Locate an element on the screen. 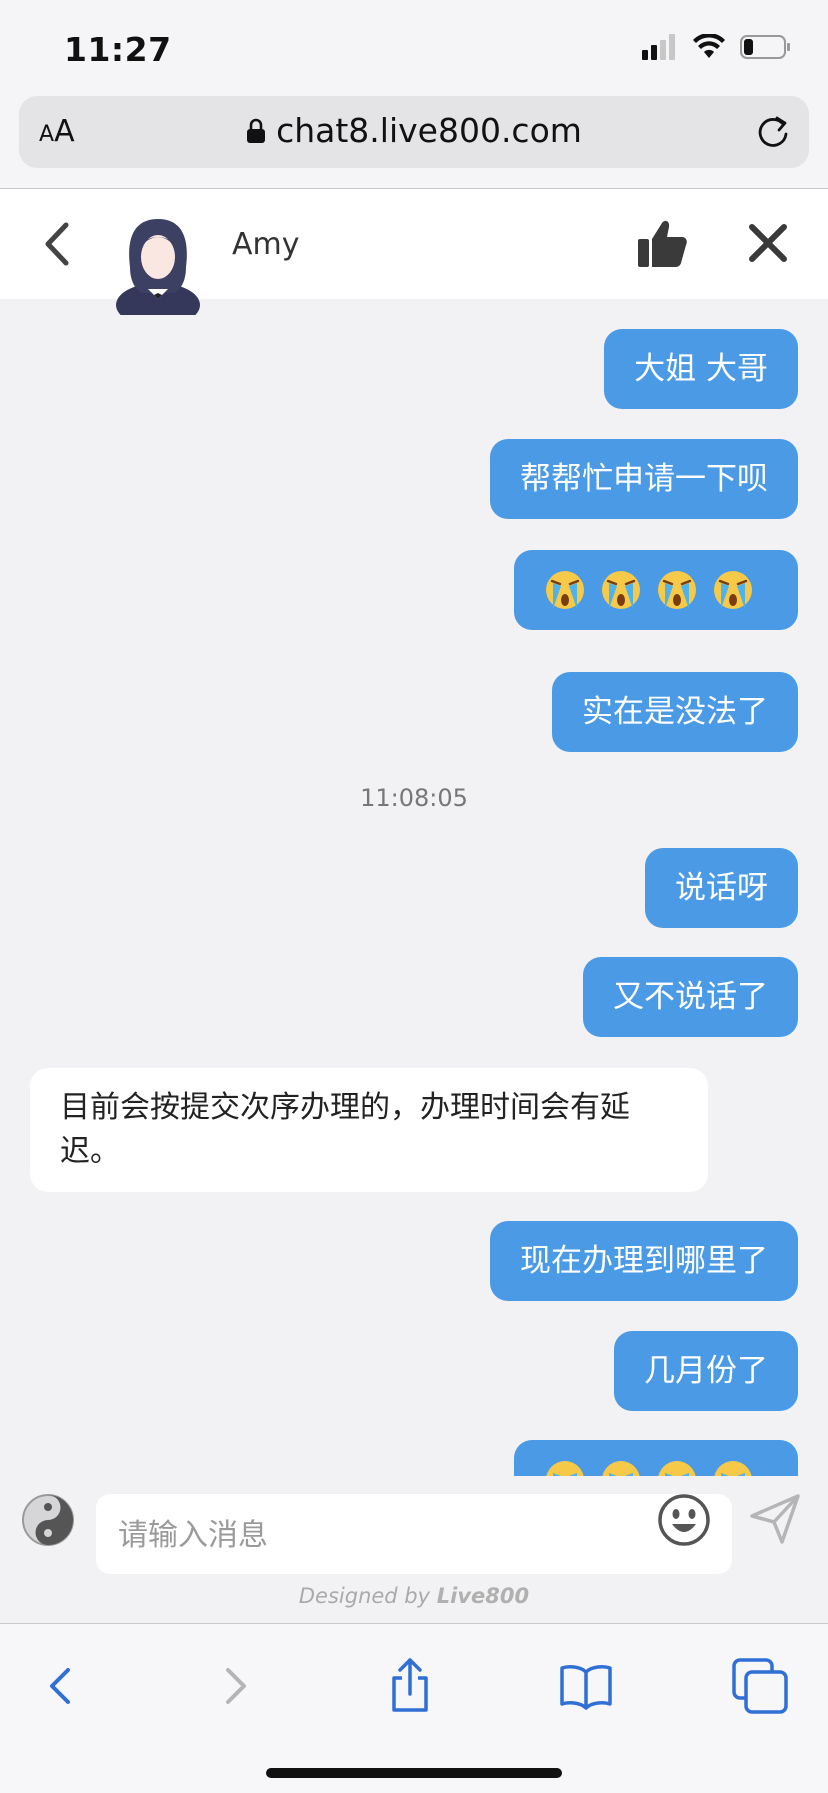 The image size is (828, 1793). home-indicator is located at coordinates (414, 1773).